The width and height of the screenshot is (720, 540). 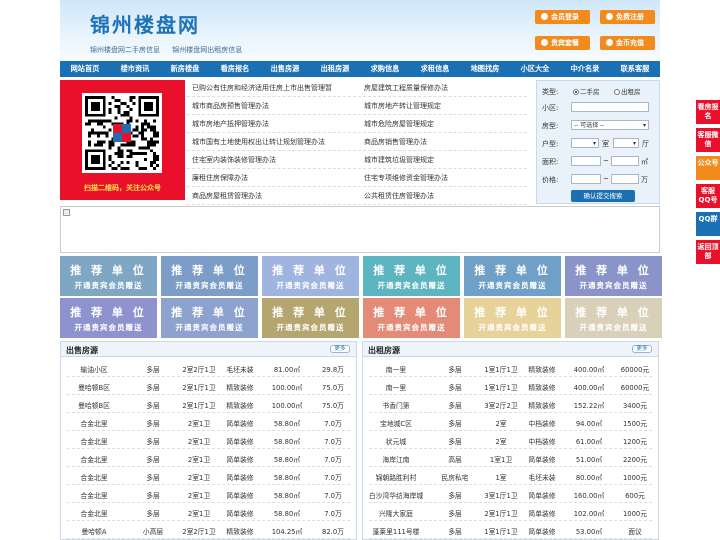 What do you see at coordinates (396, 405) in the screenshot?
I see `listing-community: 书香门第` at bounding box center [396, 405].